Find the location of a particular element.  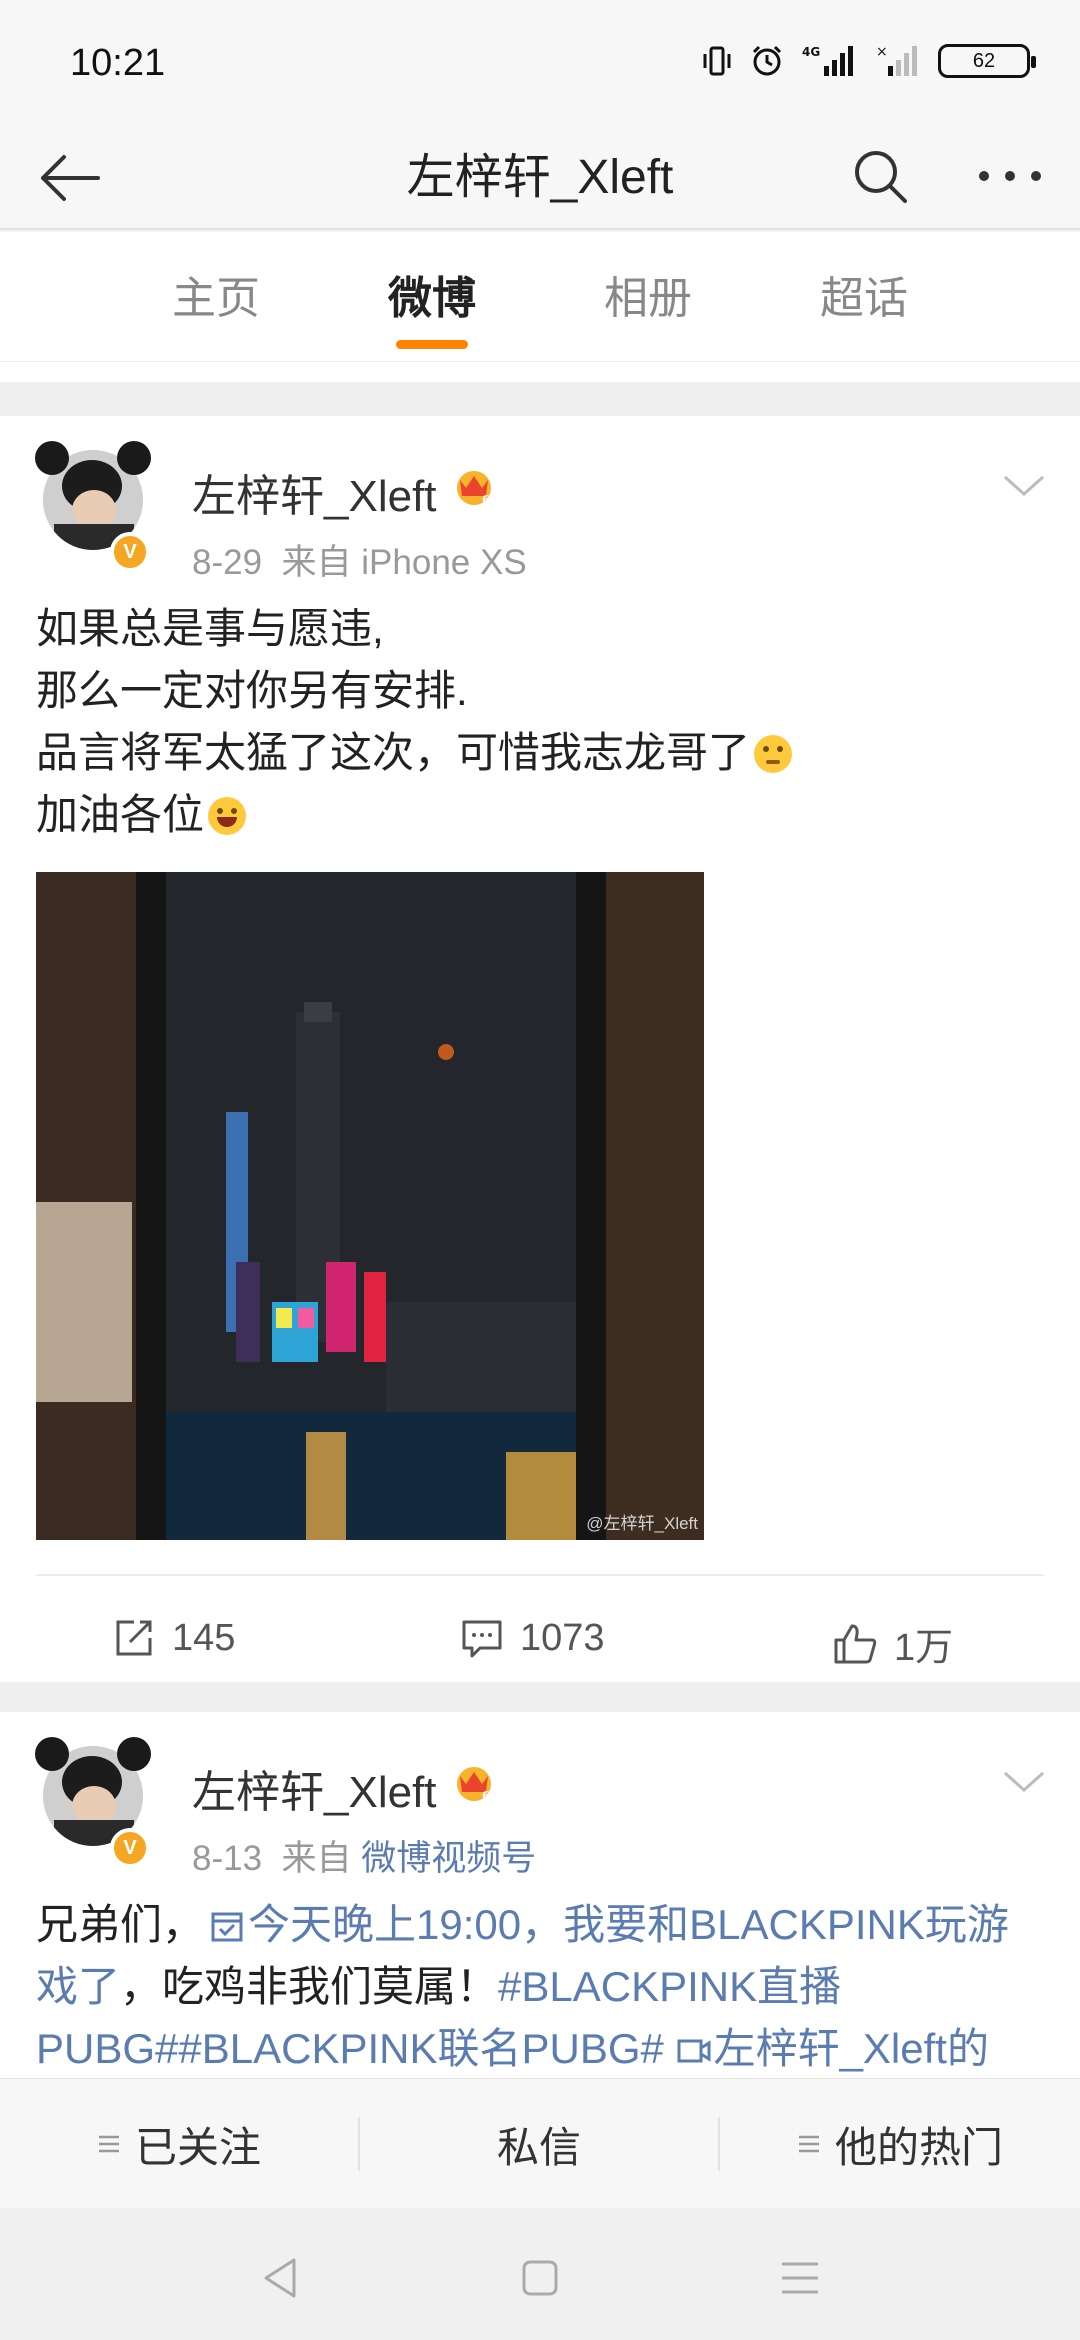

message-label: 私信 is located at coordinates (538, 2147).